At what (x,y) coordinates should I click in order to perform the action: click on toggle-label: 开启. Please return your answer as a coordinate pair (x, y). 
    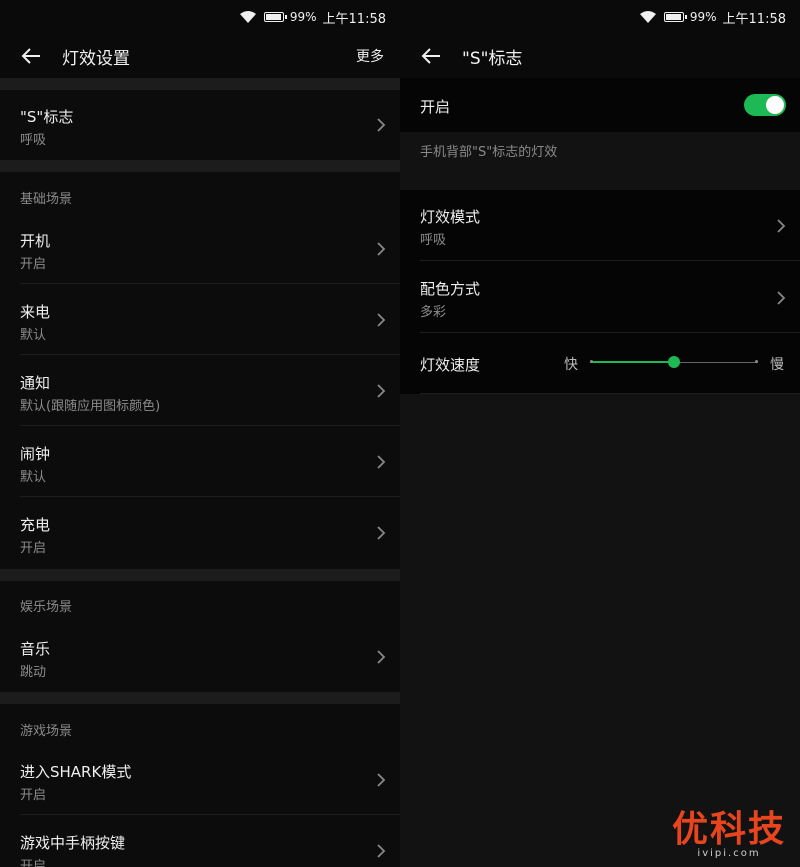
    Looking at the image, I should click on (435, 107).